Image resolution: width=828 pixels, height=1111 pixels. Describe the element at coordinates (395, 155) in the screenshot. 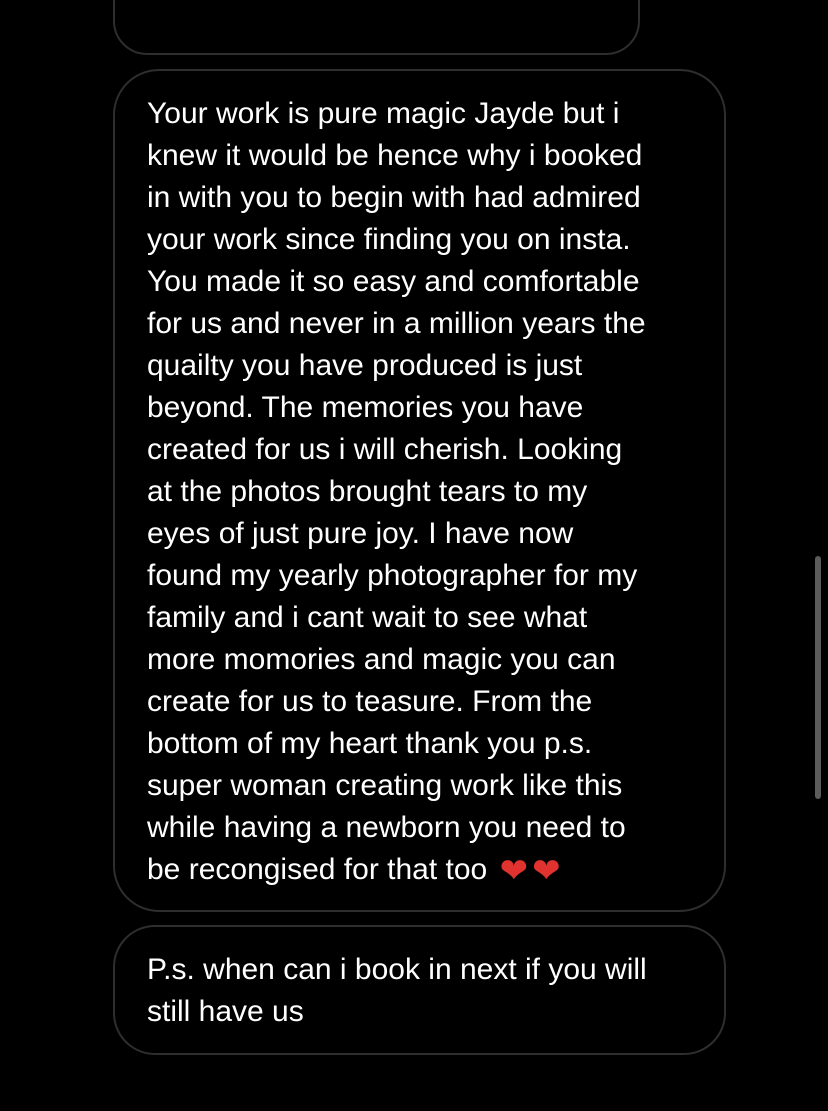

I see `message-line: knew it would be hence why i booked` at that location.